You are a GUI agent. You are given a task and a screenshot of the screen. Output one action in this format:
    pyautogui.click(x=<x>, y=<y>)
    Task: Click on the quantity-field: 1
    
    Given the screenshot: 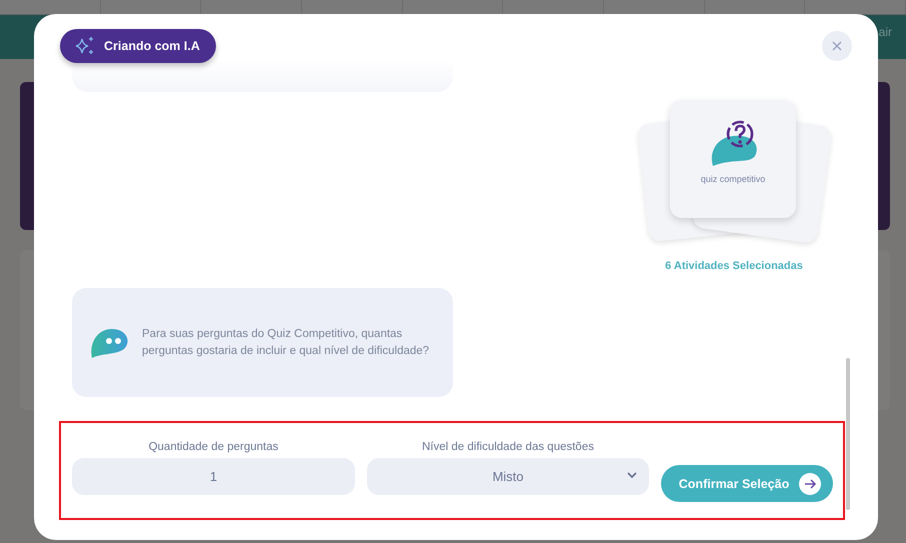 What is the action you would take?
    pyautogui.click(x=213, y=476)
    